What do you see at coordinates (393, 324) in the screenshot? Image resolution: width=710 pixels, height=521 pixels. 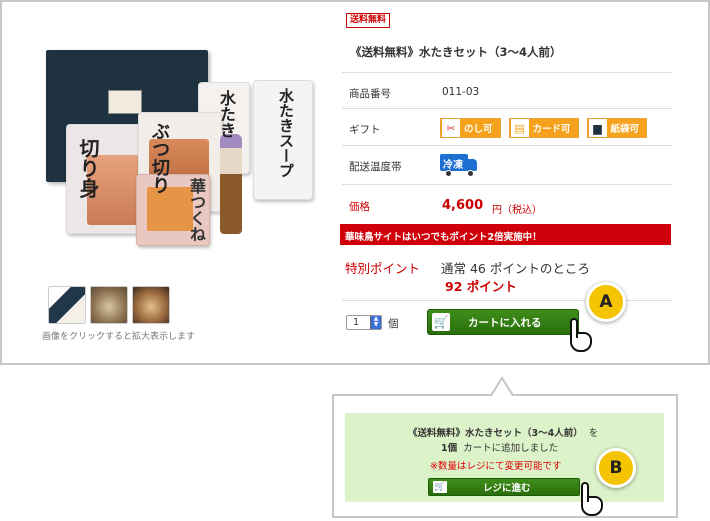 I see `quantity-unit: 個` at bounding box center [393, 324].